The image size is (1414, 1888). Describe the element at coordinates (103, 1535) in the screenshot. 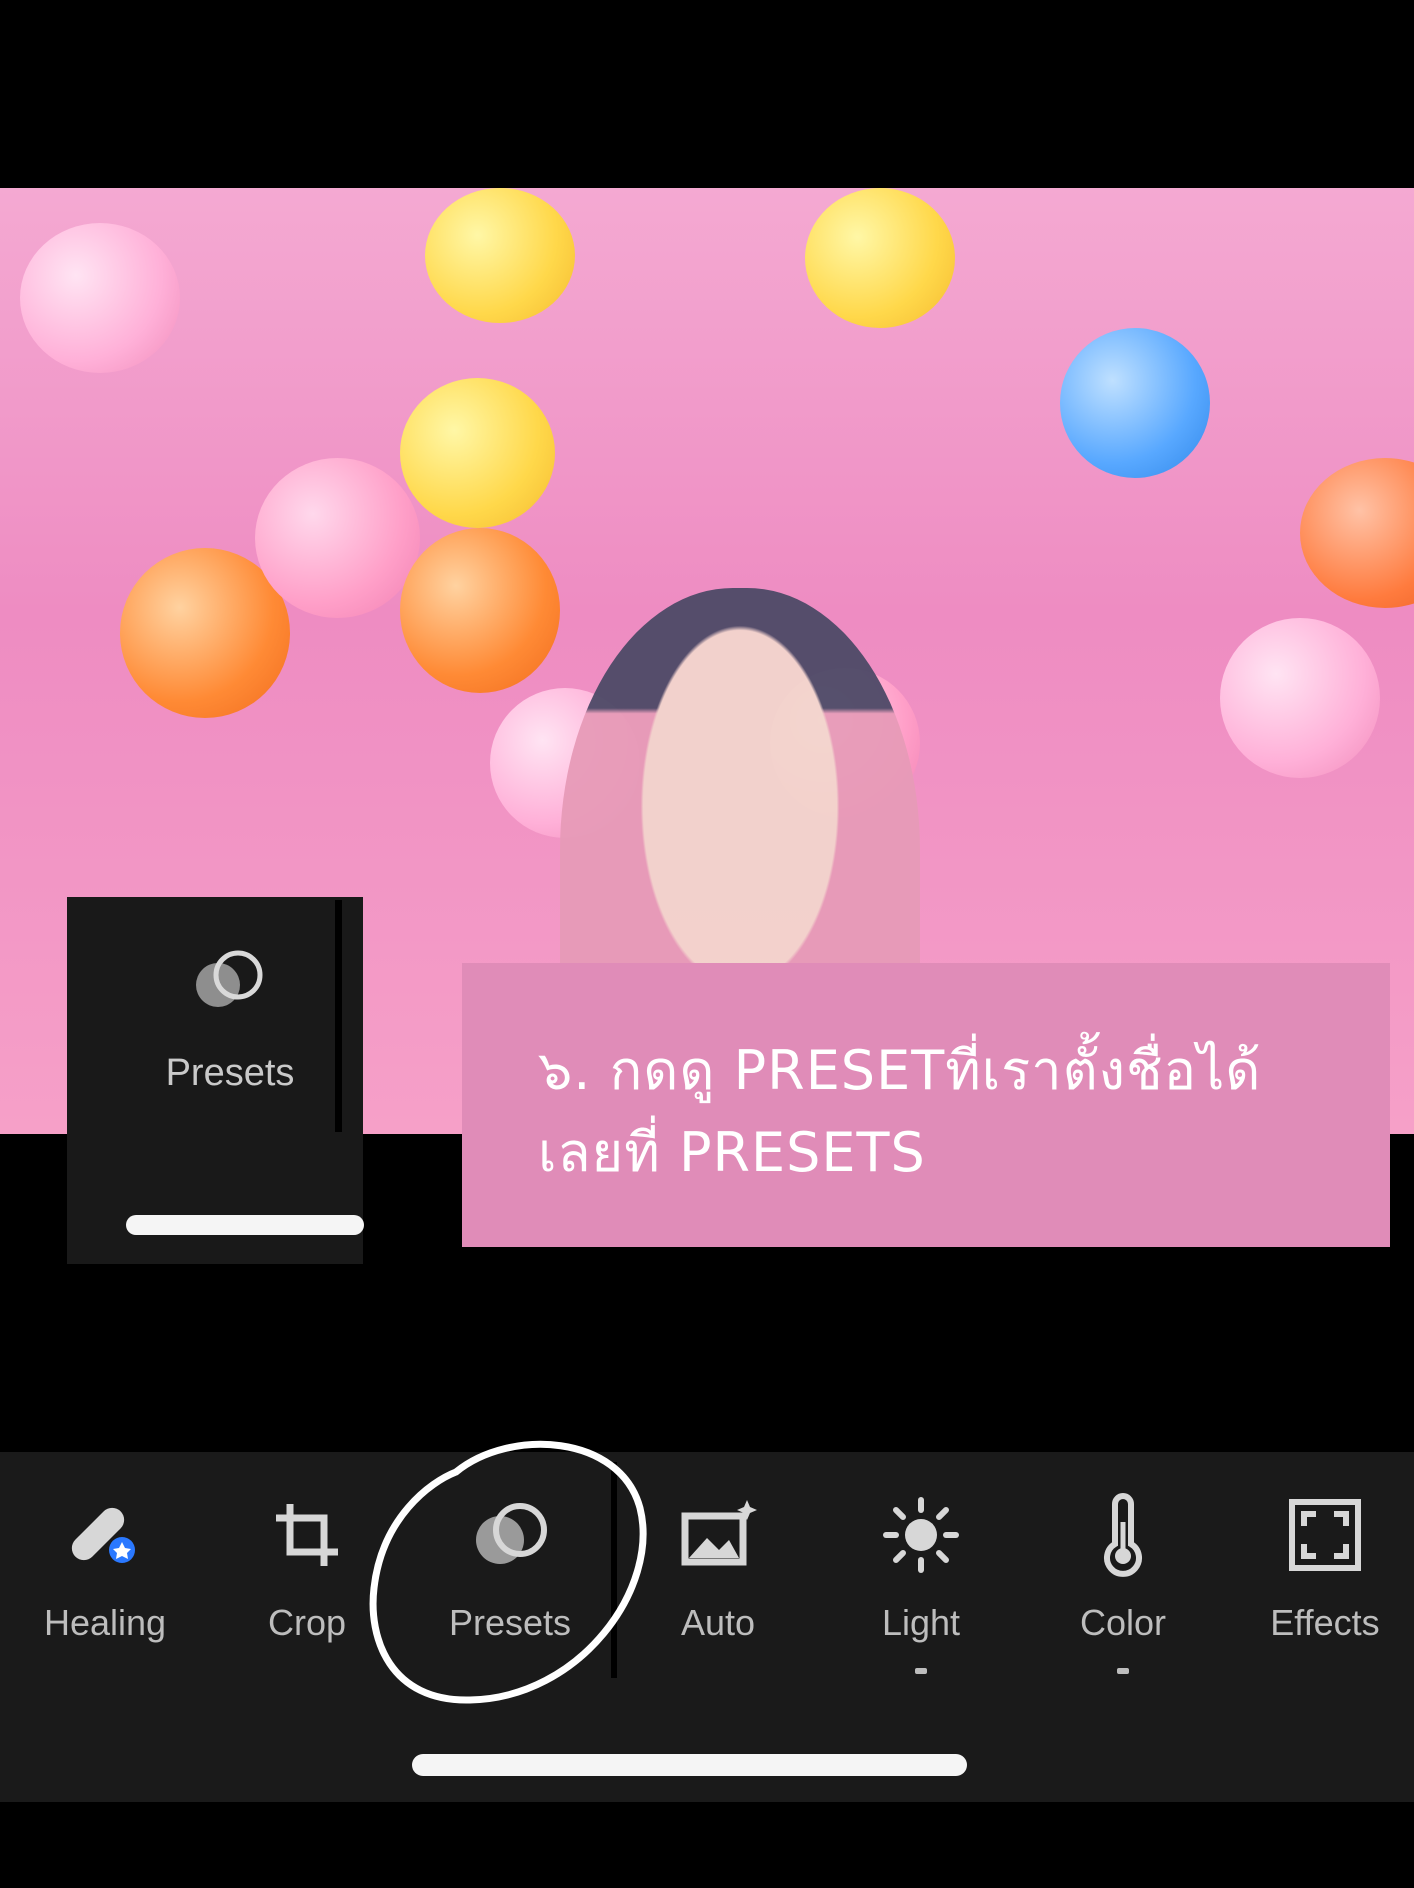

I see `healing-icon` at that location.